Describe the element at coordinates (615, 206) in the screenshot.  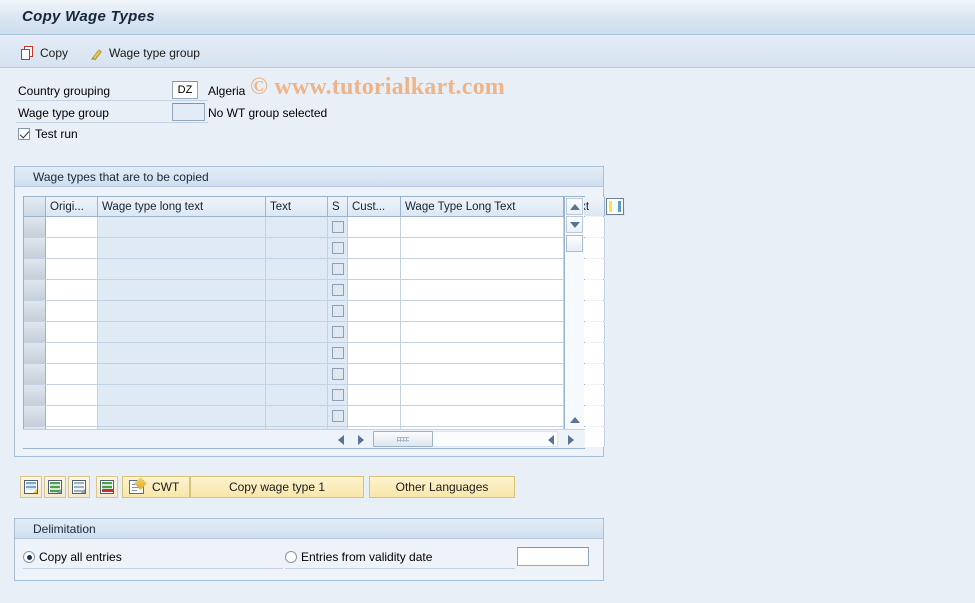
I see `table-settings-button` at that location.